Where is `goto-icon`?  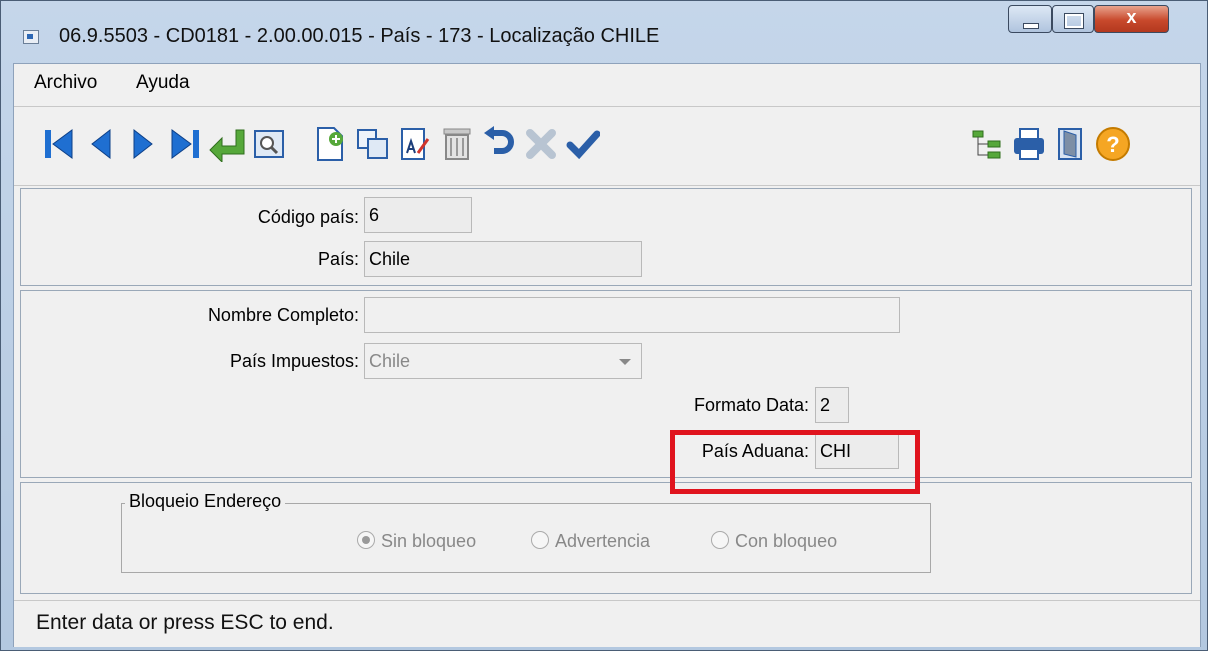 goto-icon is located at coordinates (227, 145).